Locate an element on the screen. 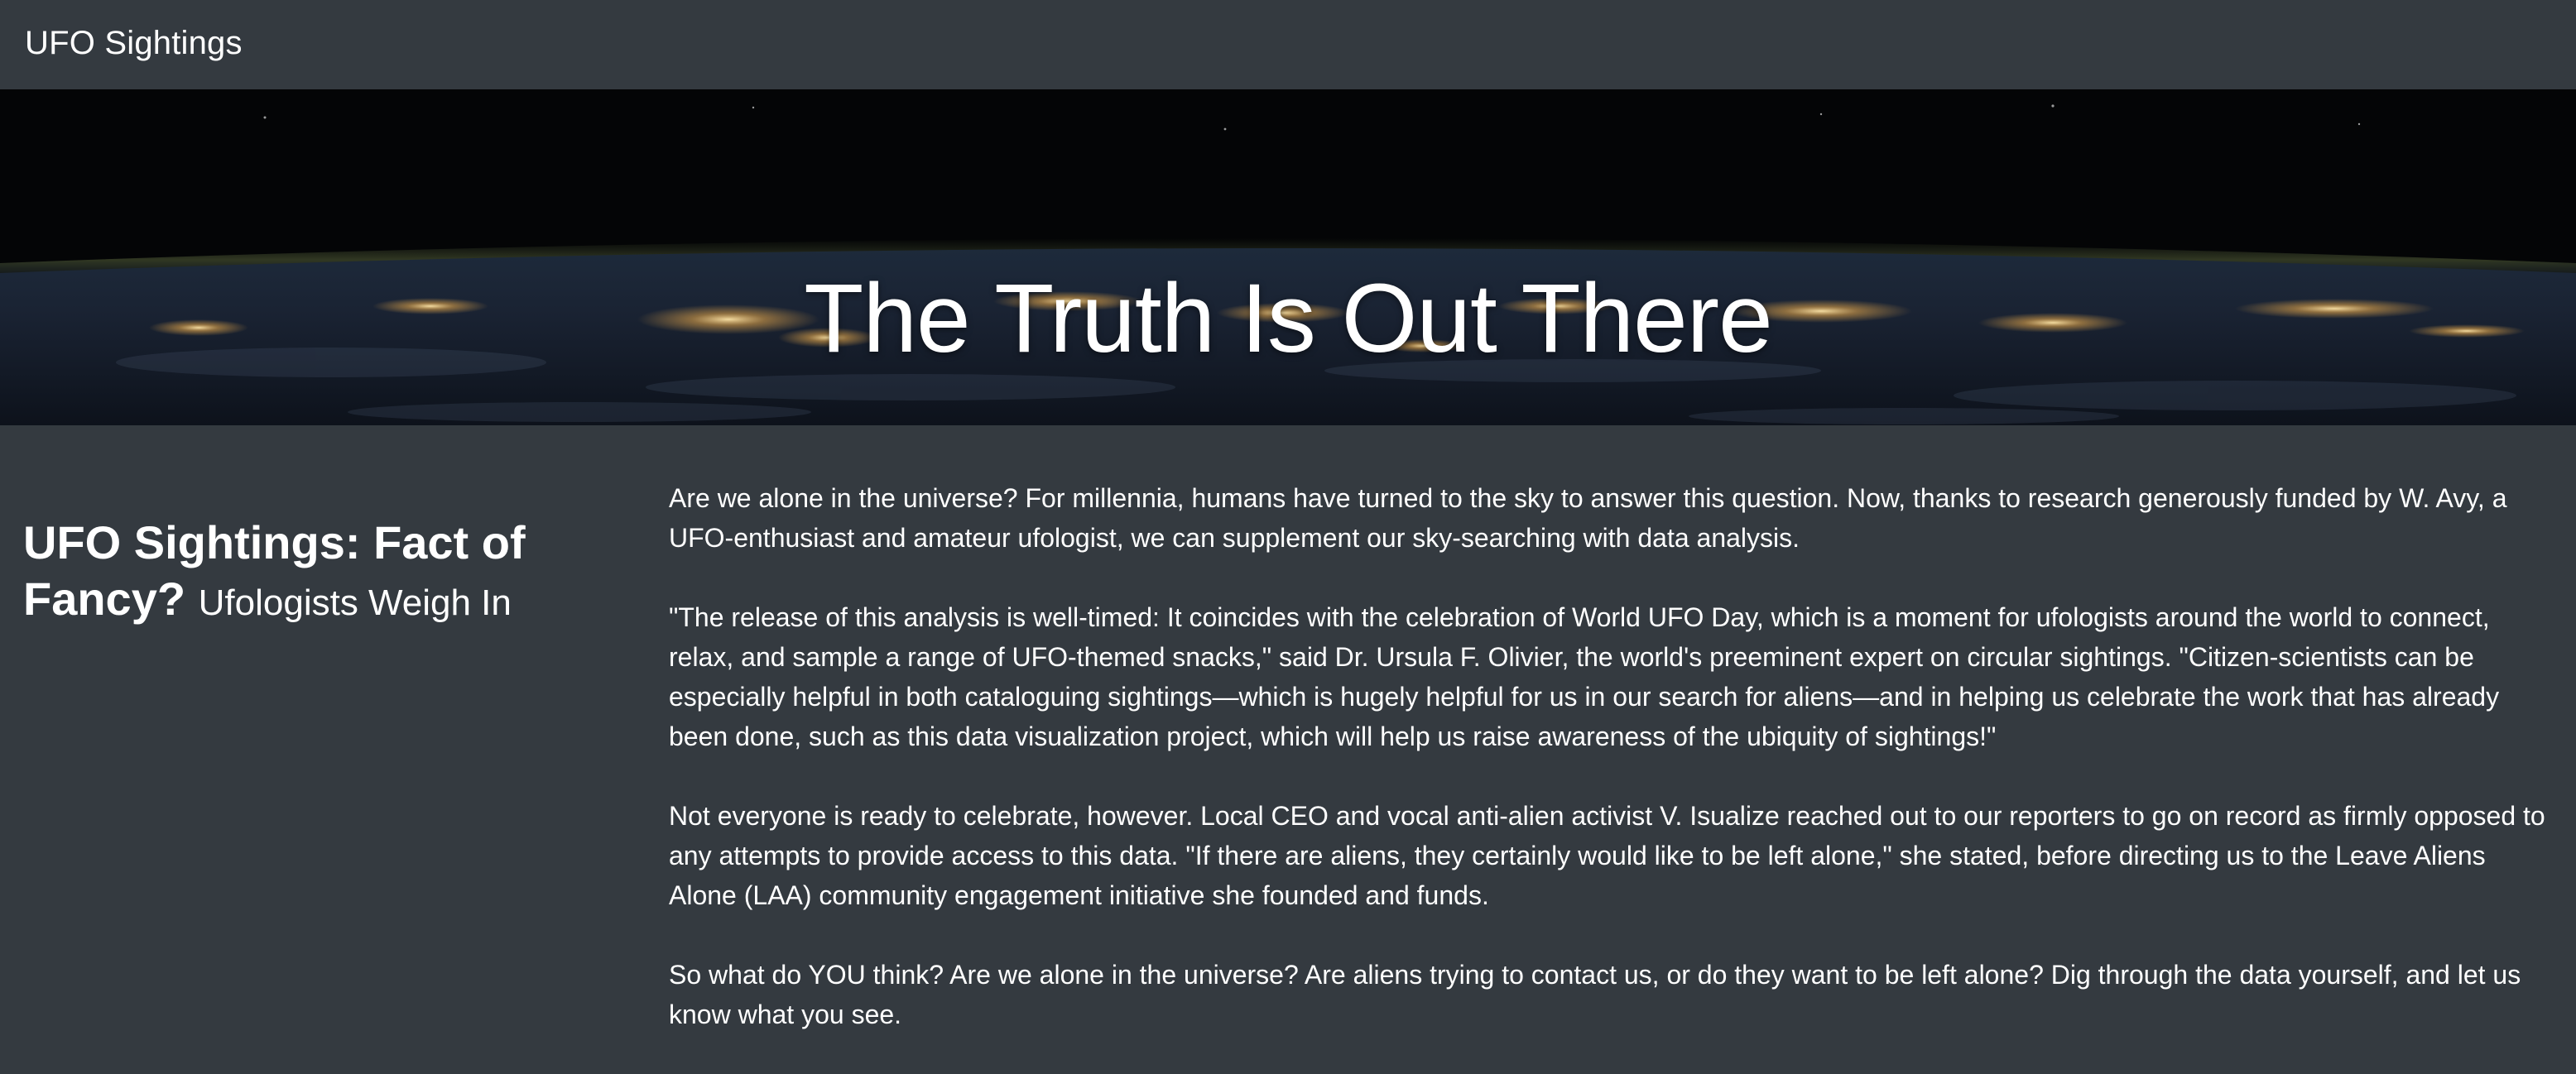  hero-title: The Truth Is Out There is located at coordinates (1288, 319).